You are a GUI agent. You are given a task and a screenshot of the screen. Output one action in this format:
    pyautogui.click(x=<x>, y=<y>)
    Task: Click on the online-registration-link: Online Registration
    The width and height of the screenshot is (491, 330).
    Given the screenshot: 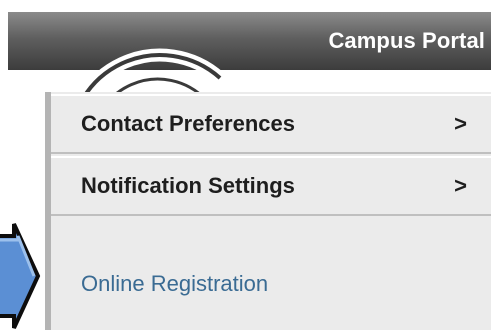 What is the action you would take?
    pyautogui.click(x=174, y=284)
    